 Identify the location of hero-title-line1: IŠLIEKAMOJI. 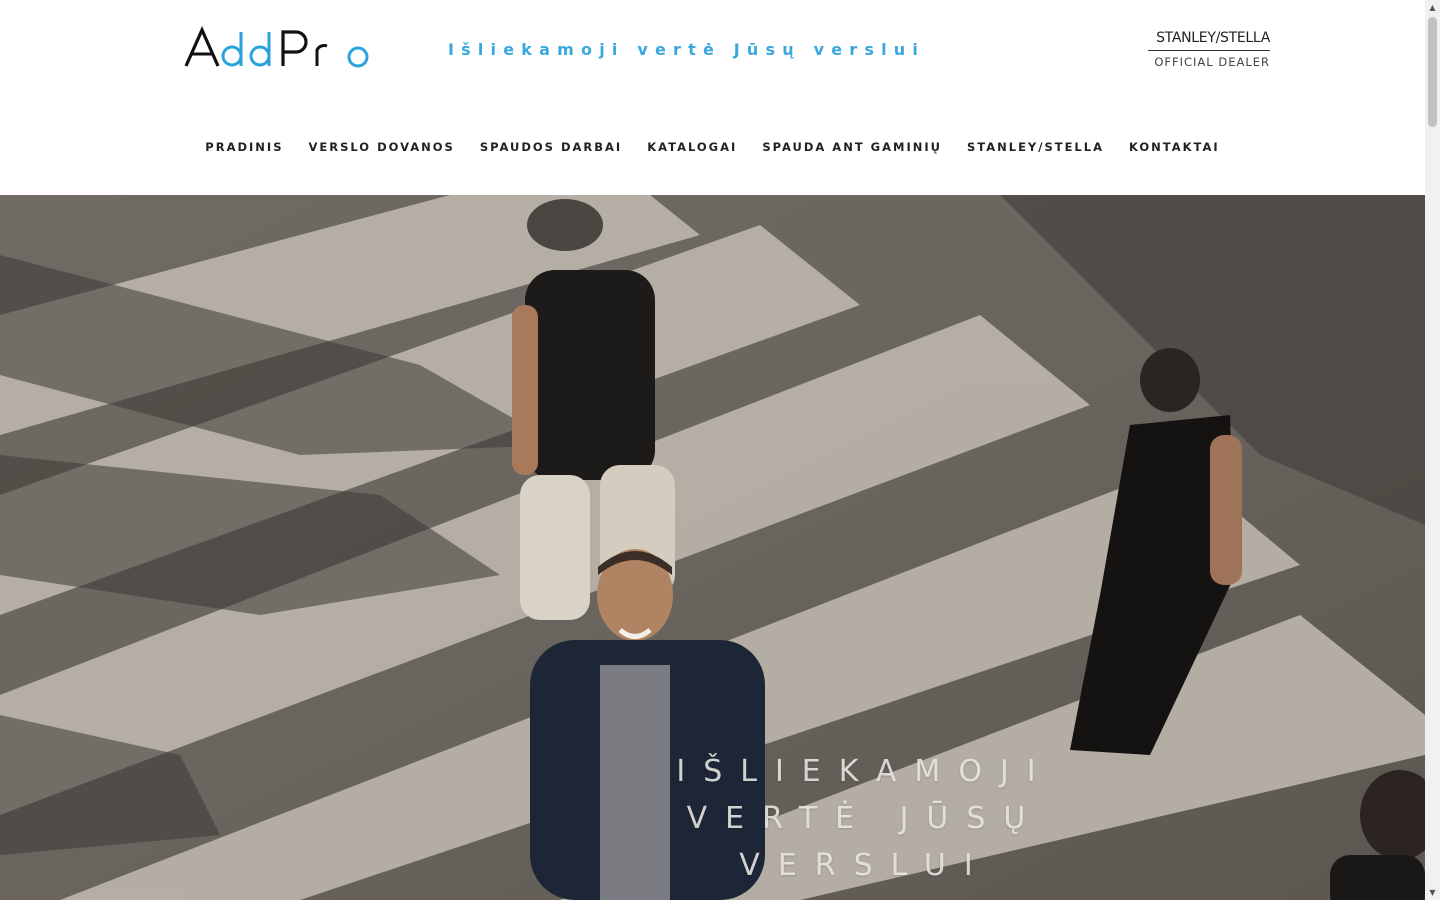
(865, 771).